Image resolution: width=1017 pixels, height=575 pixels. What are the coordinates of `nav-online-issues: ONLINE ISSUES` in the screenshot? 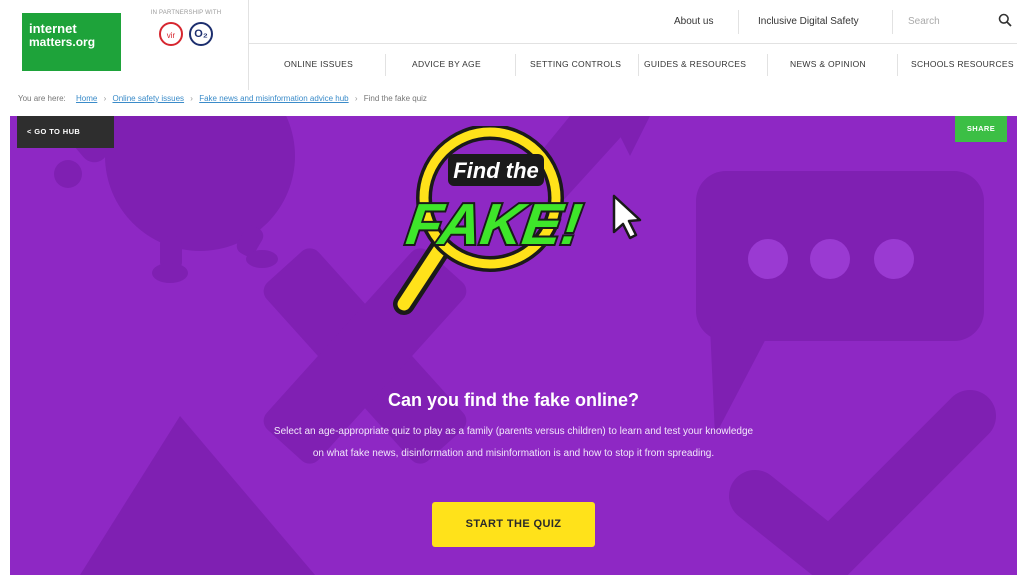 It's located at (318, 64).